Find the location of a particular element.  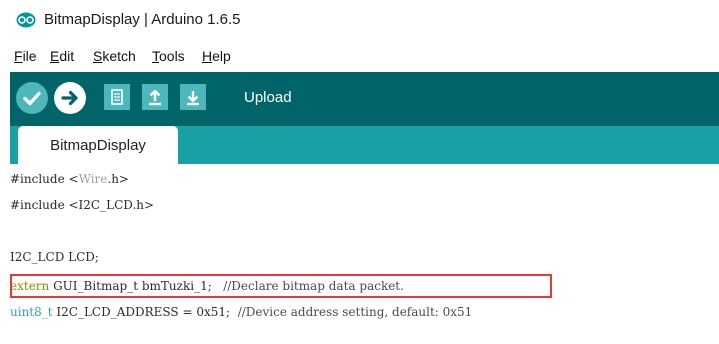

verify-button is located at coordinates (32, 98).